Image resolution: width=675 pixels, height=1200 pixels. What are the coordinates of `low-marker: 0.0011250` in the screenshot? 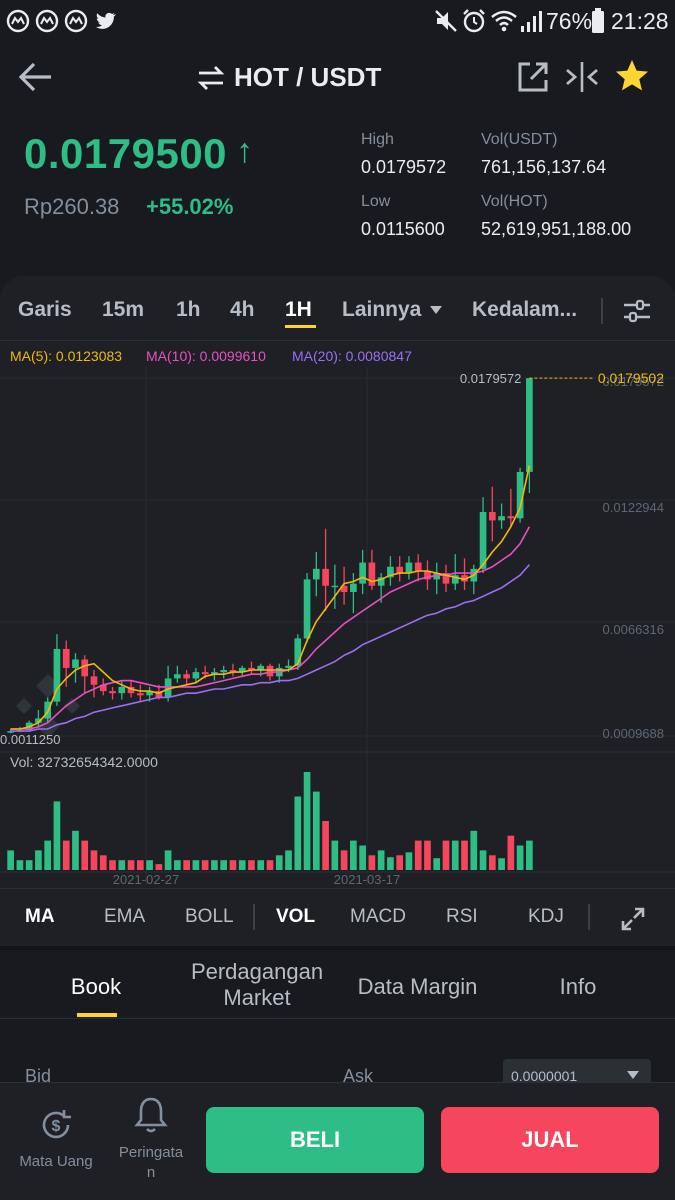 It's located at (30, 739).